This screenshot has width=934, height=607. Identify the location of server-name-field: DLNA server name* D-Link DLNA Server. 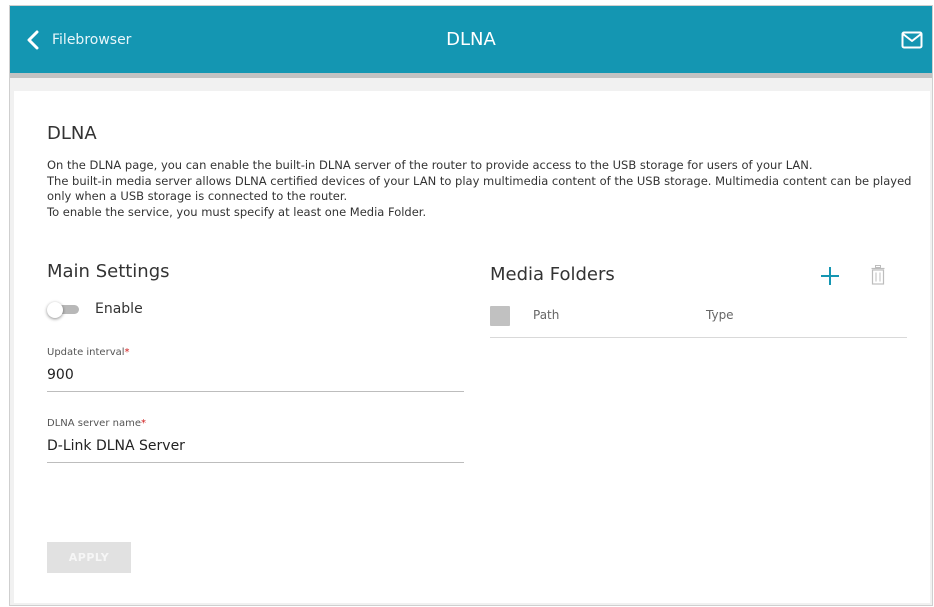
(255, 440).